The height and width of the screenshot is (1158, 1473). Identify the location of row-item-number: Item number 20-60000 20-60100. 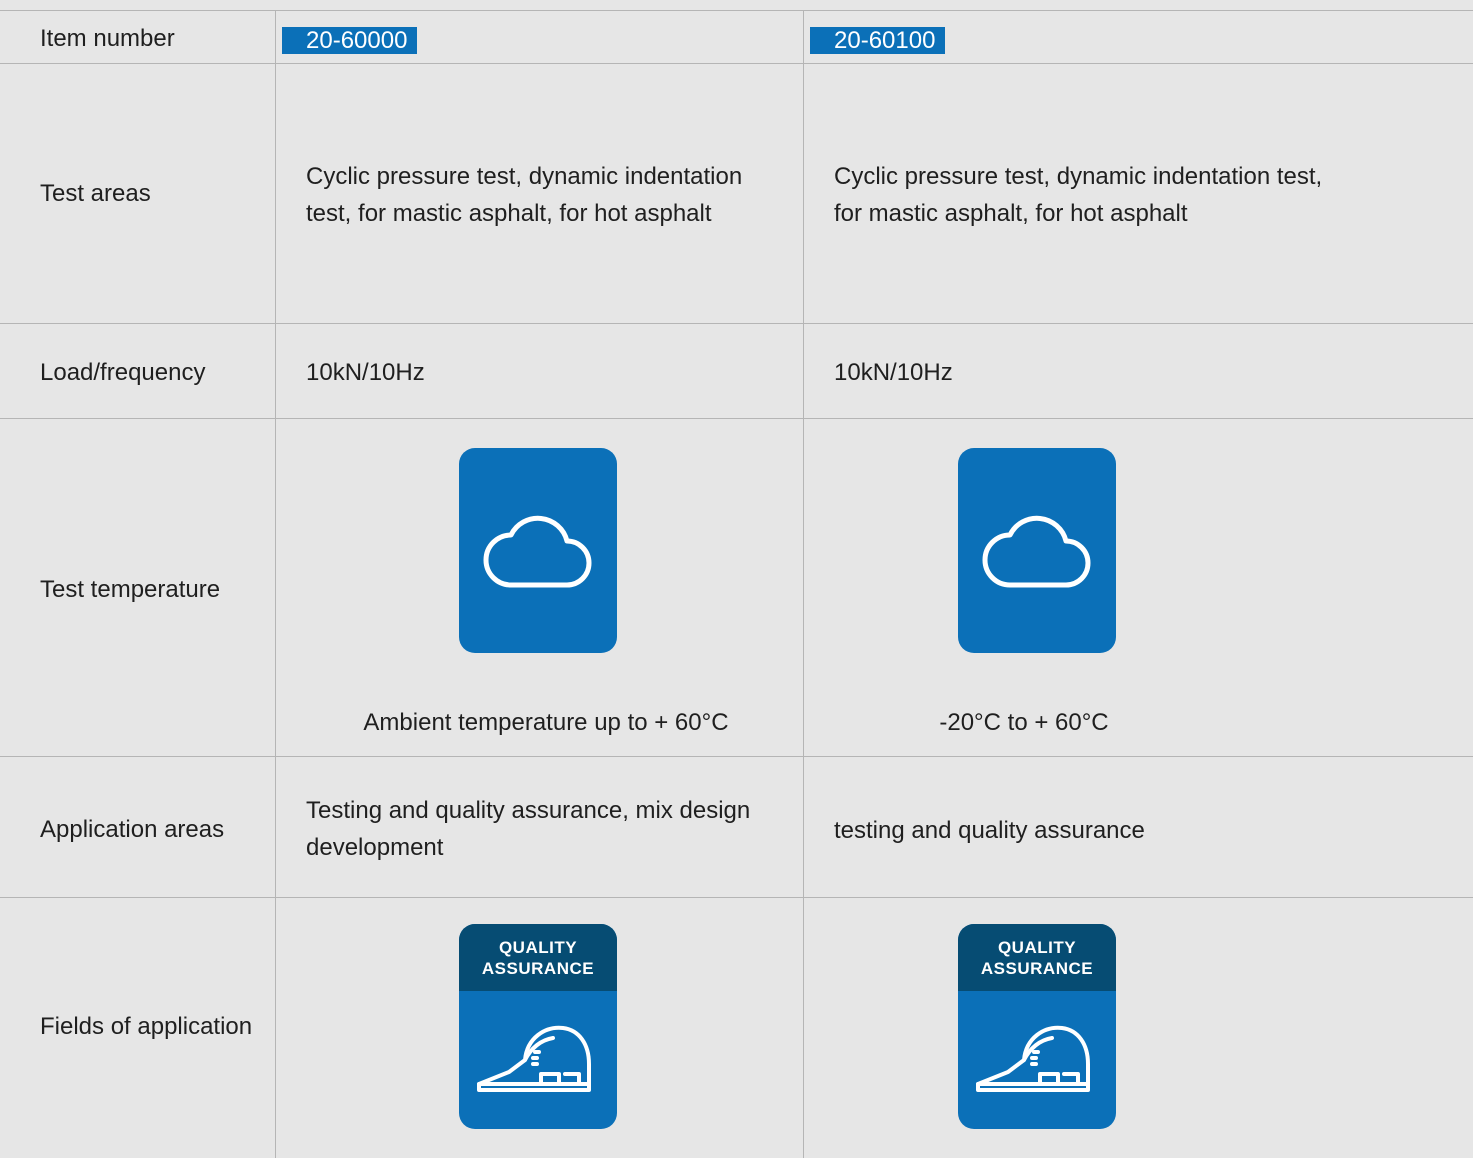
(736, 37).